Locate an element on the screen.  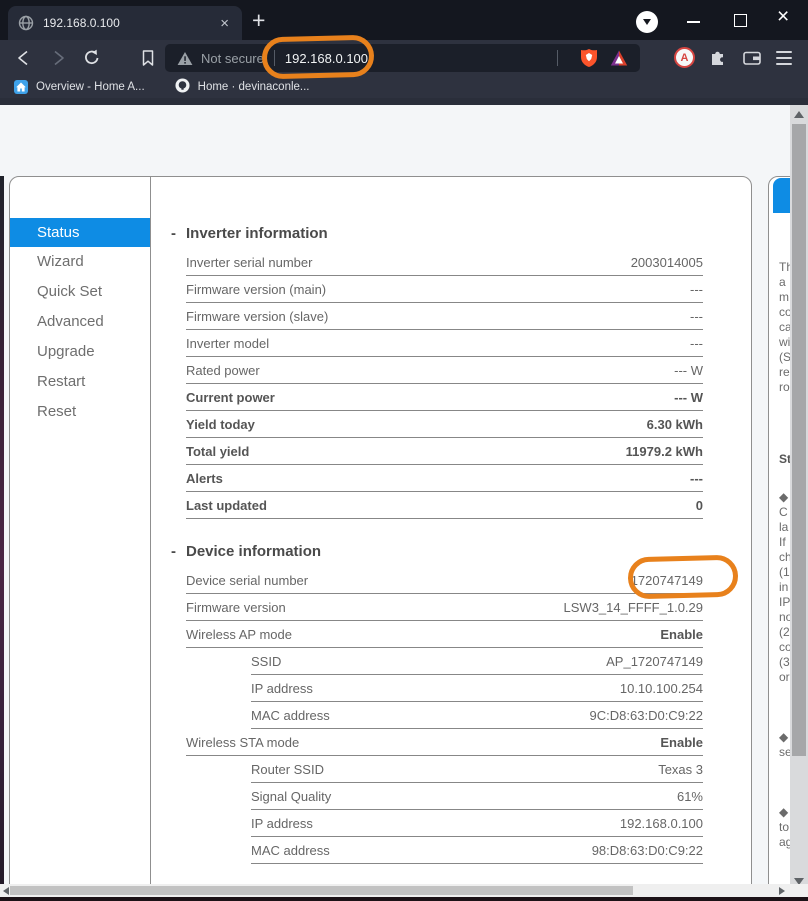
row-label: Device serial number is located at coordinates (247, 580).